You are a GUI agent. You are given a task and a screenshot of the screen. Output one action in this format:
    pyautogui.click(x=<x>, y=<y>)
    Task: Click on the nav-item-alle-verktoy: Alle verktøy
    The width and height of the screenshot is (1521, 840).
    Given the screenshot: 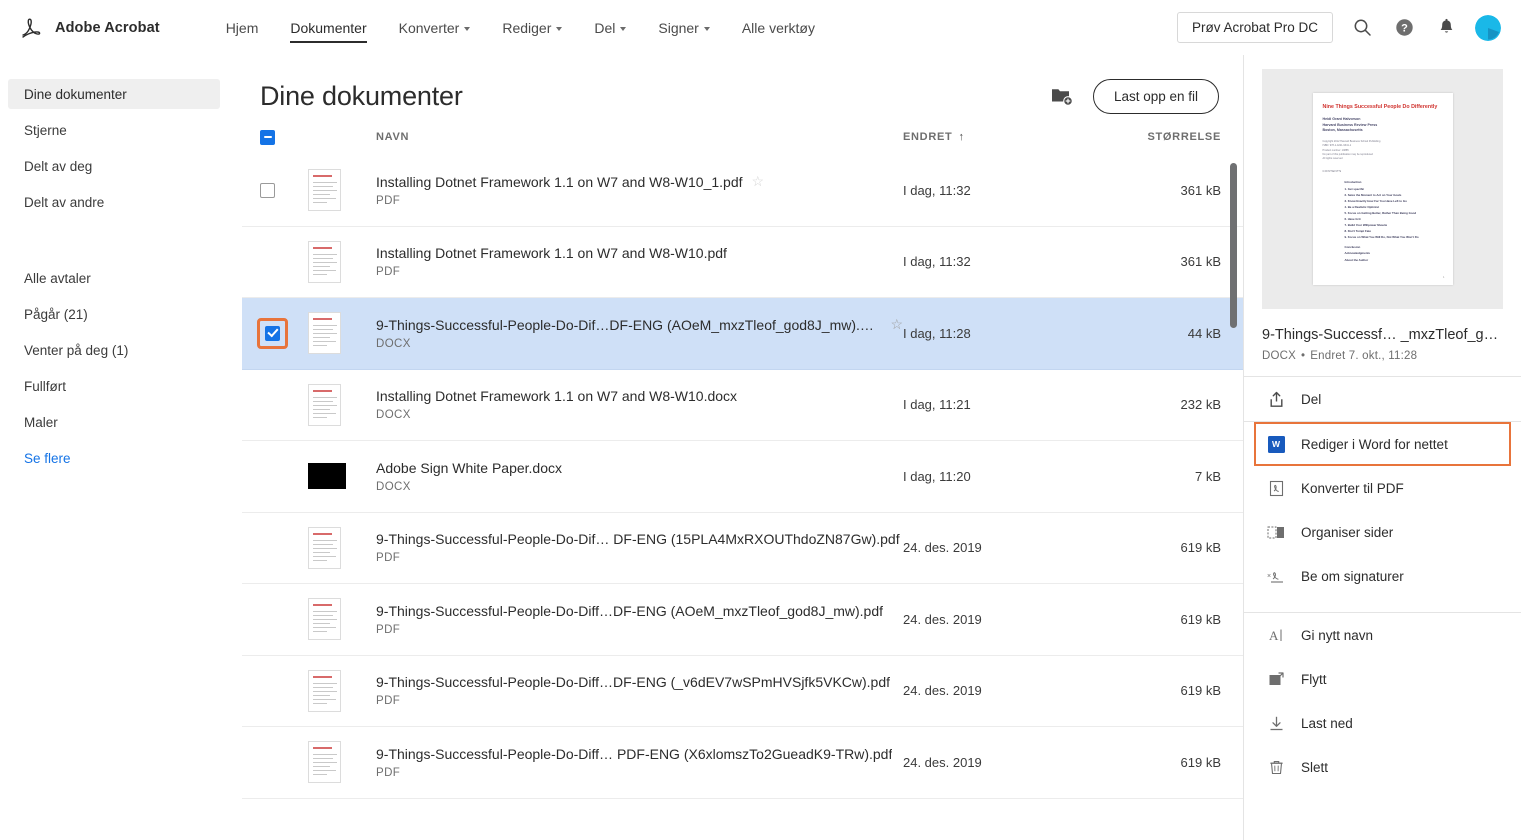 What is the action you would take?
    pyautogui.click(x=778, y=27)
    